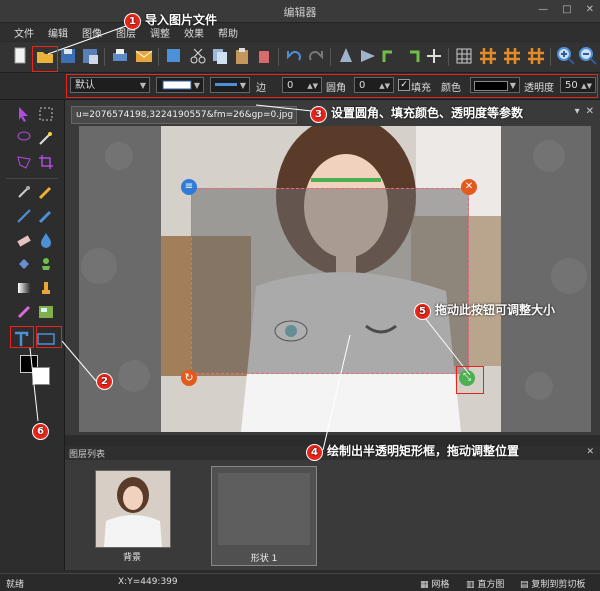 This screenshot has height=591, width=600. Describe the element at coordinates (45, 59) in the screenshot. I see `open-button-highlight` at that location.